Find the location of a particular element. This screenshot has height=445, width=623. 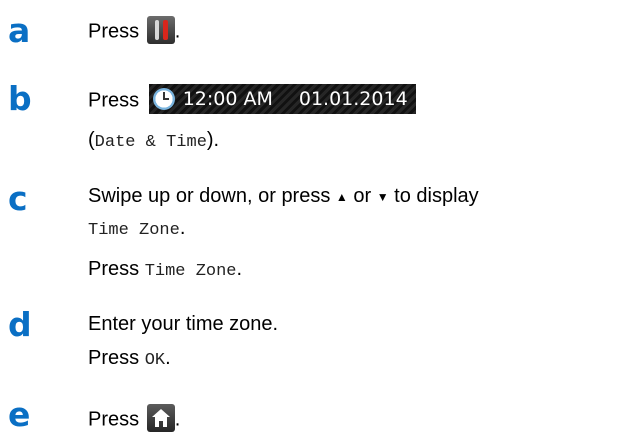

step-d-press-line: Press OK. is located at coordinates (129, 359).